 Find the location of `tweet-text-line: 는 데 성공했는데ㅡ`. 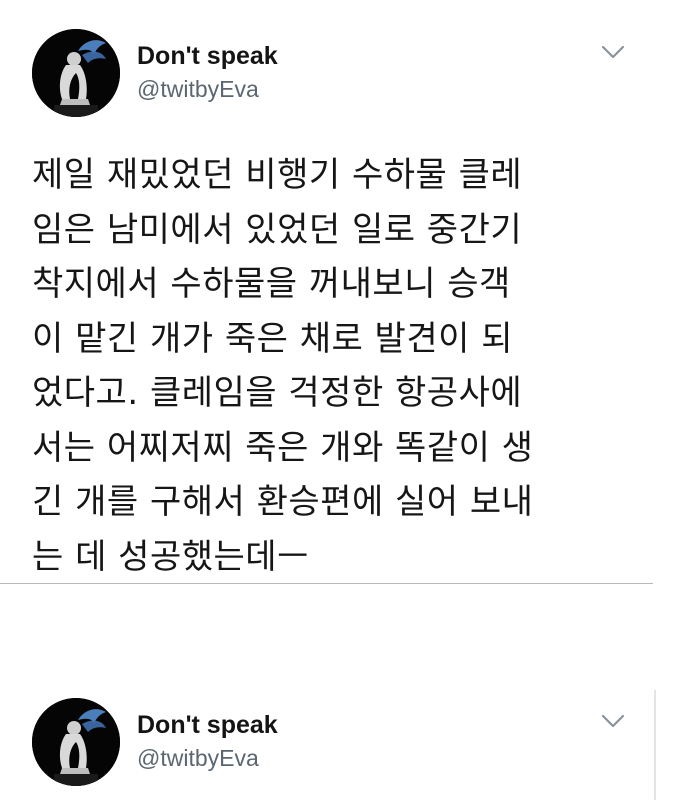

tweet-text-line: 는 데 성공했는데ㅡ is located at coordinates (170, 556).